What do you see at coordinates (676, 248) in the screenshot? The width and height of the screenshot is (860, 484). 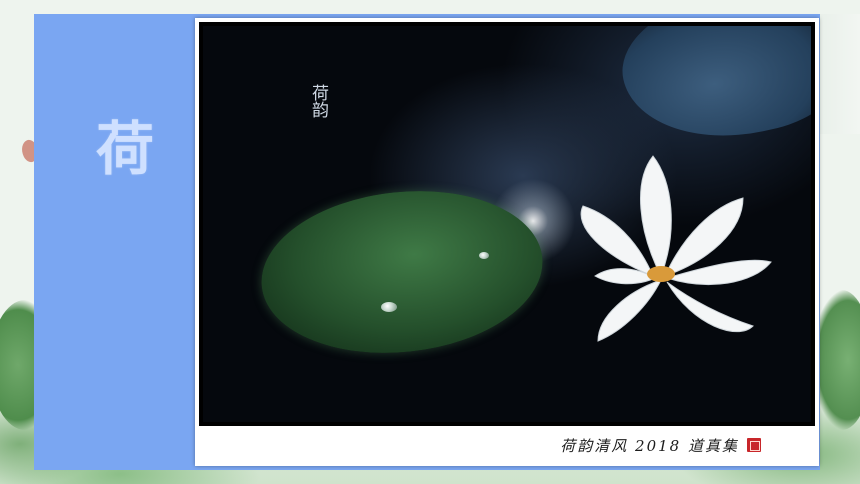 I see `lotus-flower-icon` at bounding box center [676, 248].